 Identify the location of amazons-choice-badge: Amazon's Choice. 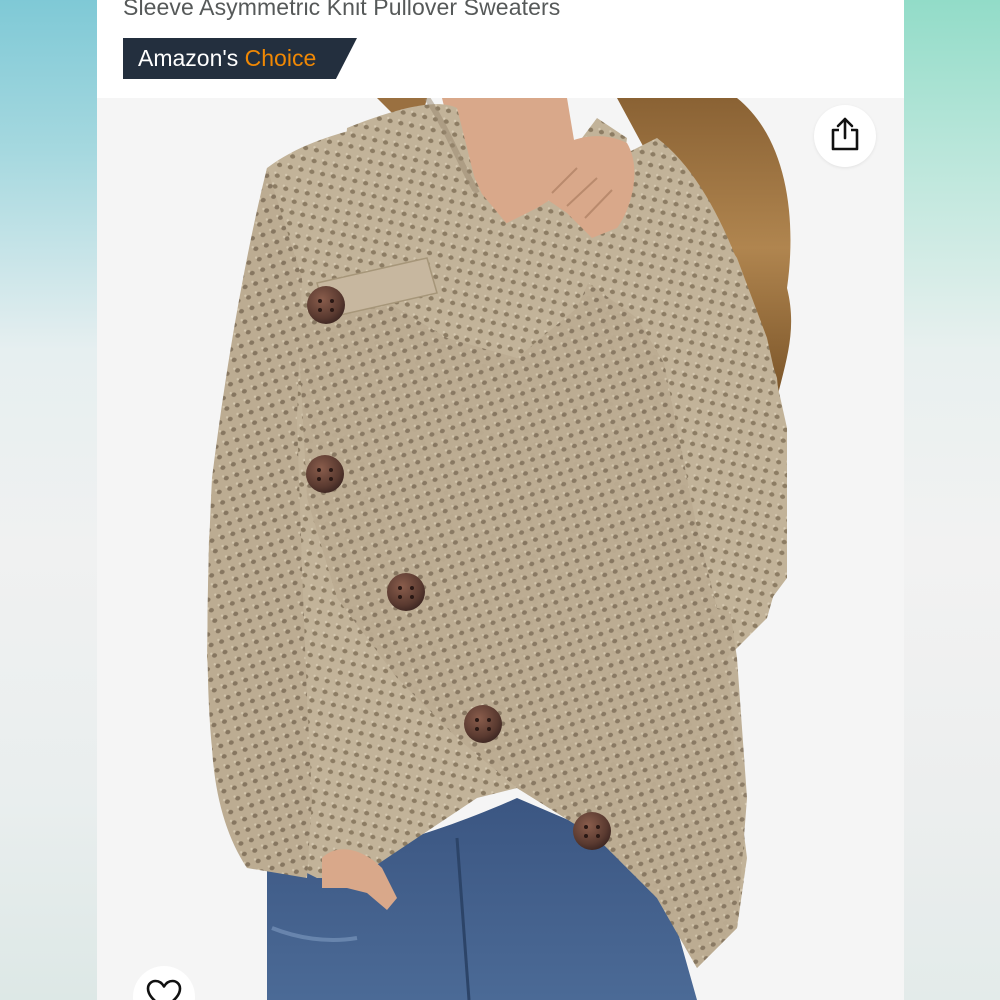
(240, 58).